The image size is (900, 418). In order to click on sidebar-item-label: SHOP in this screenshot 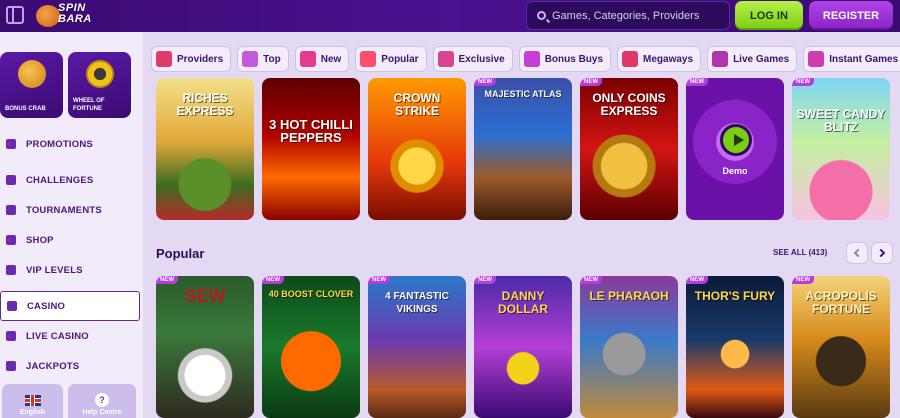, I will do `click(40, 240)`.